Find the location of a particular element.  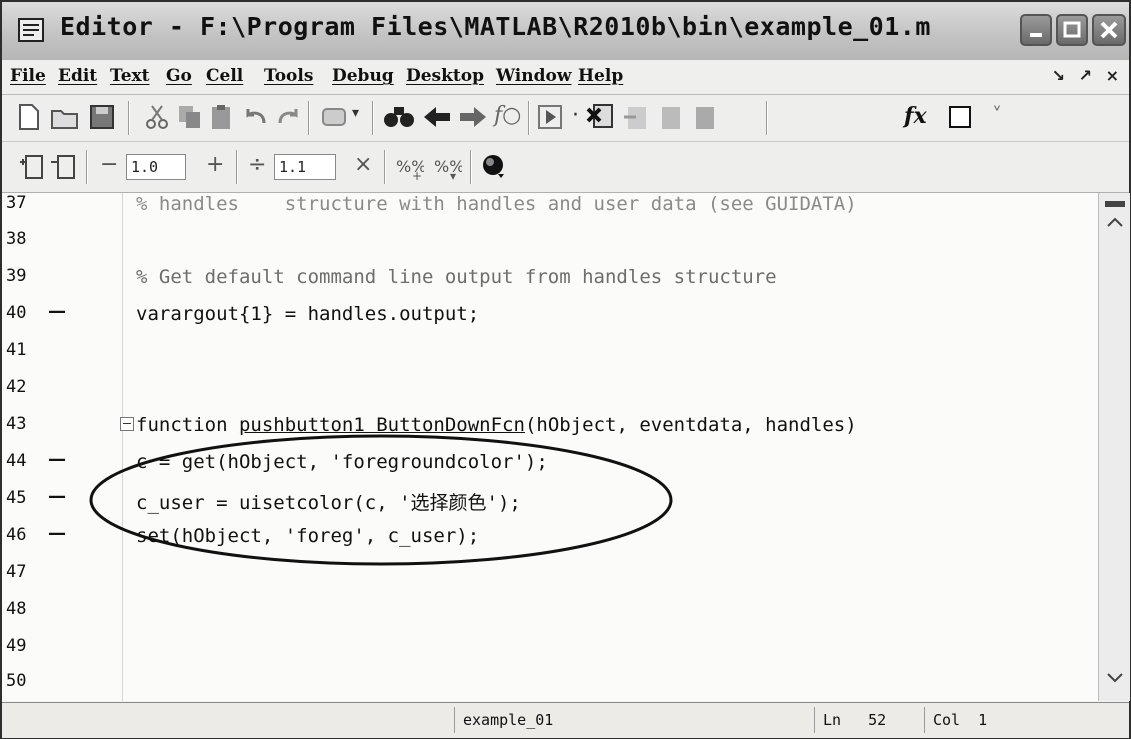

close-button is located at coordinates (1109, 30).